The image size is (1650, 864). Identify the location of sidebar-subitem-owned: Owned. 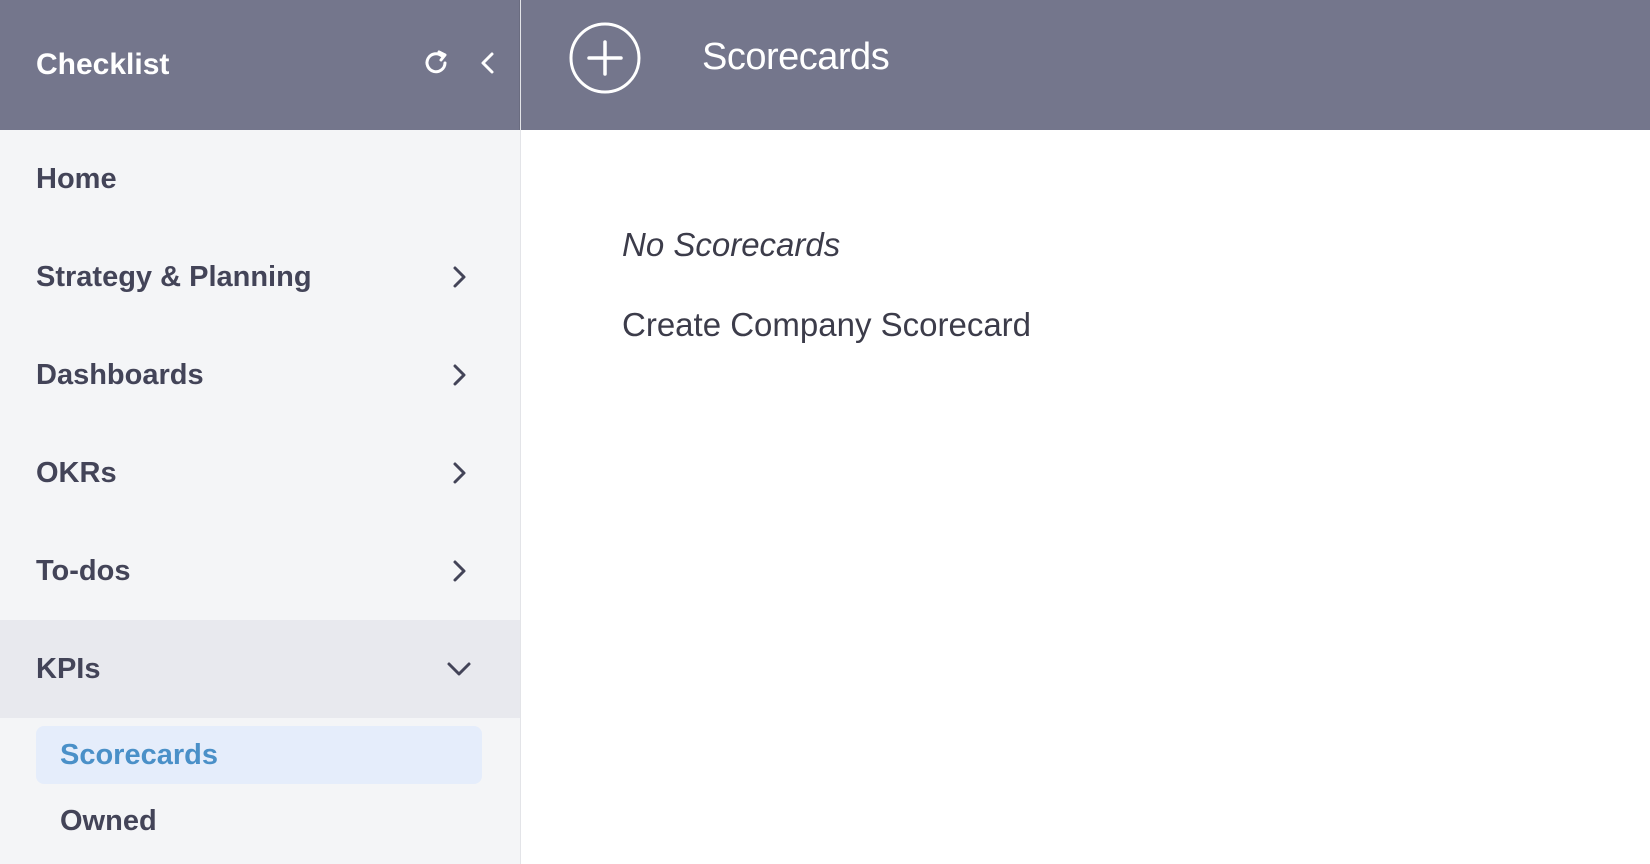
(259, 821).